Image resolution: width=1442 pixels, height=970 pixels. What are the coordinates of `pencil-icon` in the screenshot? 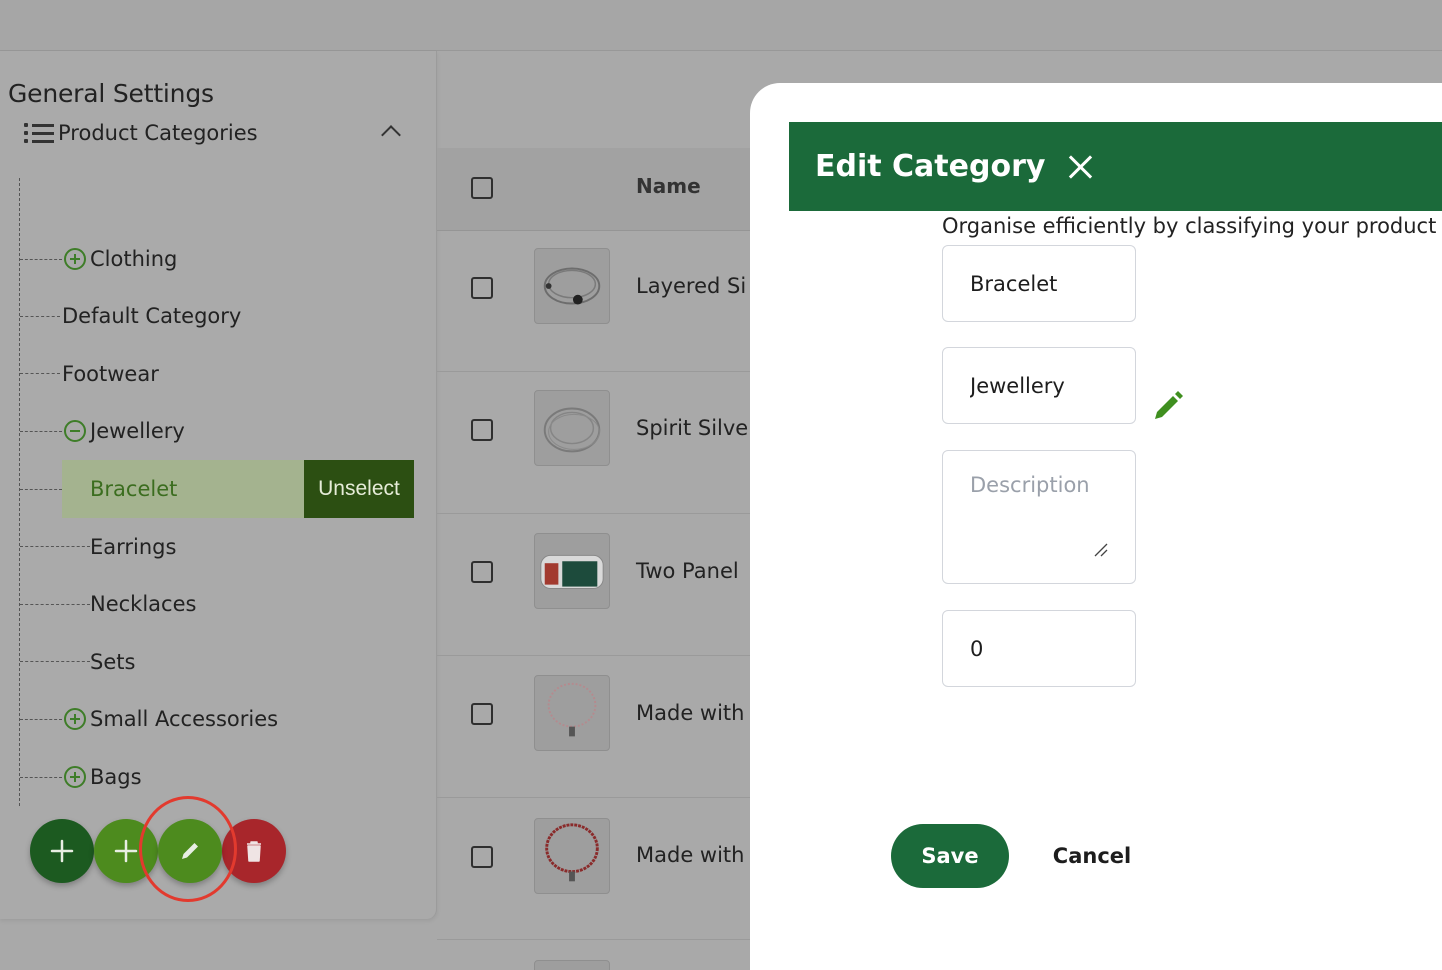 It's located at (1169, 405).